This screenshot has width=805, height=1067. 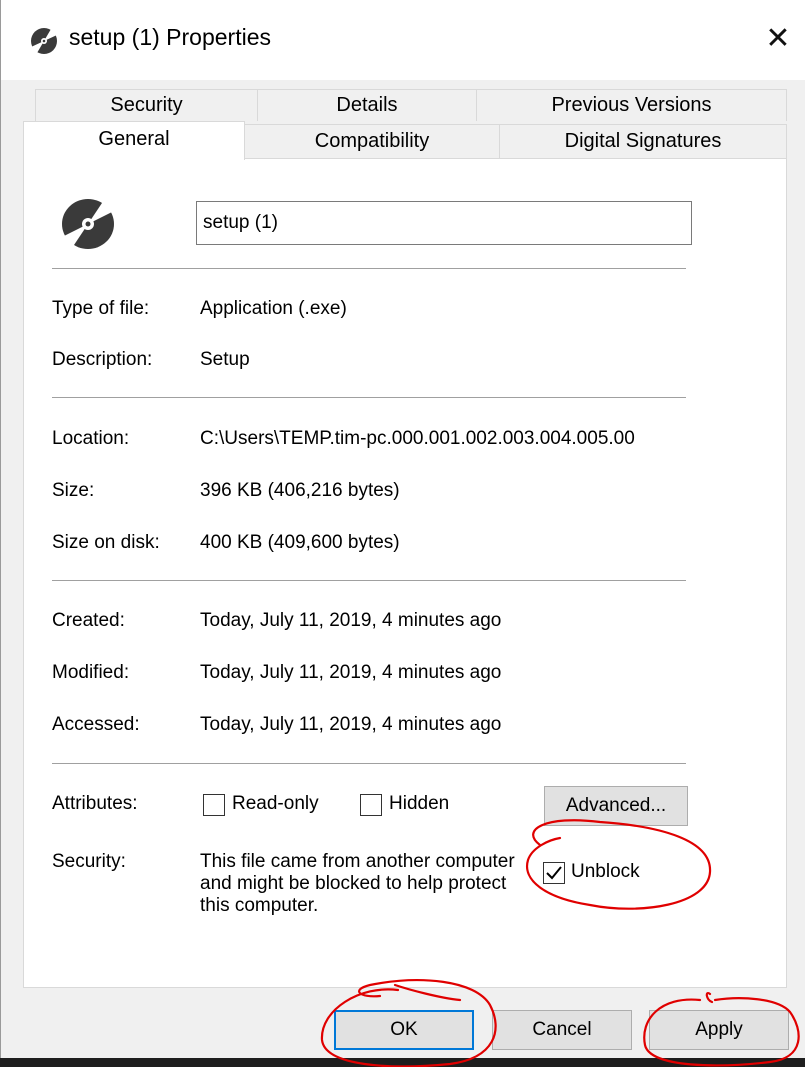 I want to click on tab-compatibility: Compatibility, so click(x=372, y=141).